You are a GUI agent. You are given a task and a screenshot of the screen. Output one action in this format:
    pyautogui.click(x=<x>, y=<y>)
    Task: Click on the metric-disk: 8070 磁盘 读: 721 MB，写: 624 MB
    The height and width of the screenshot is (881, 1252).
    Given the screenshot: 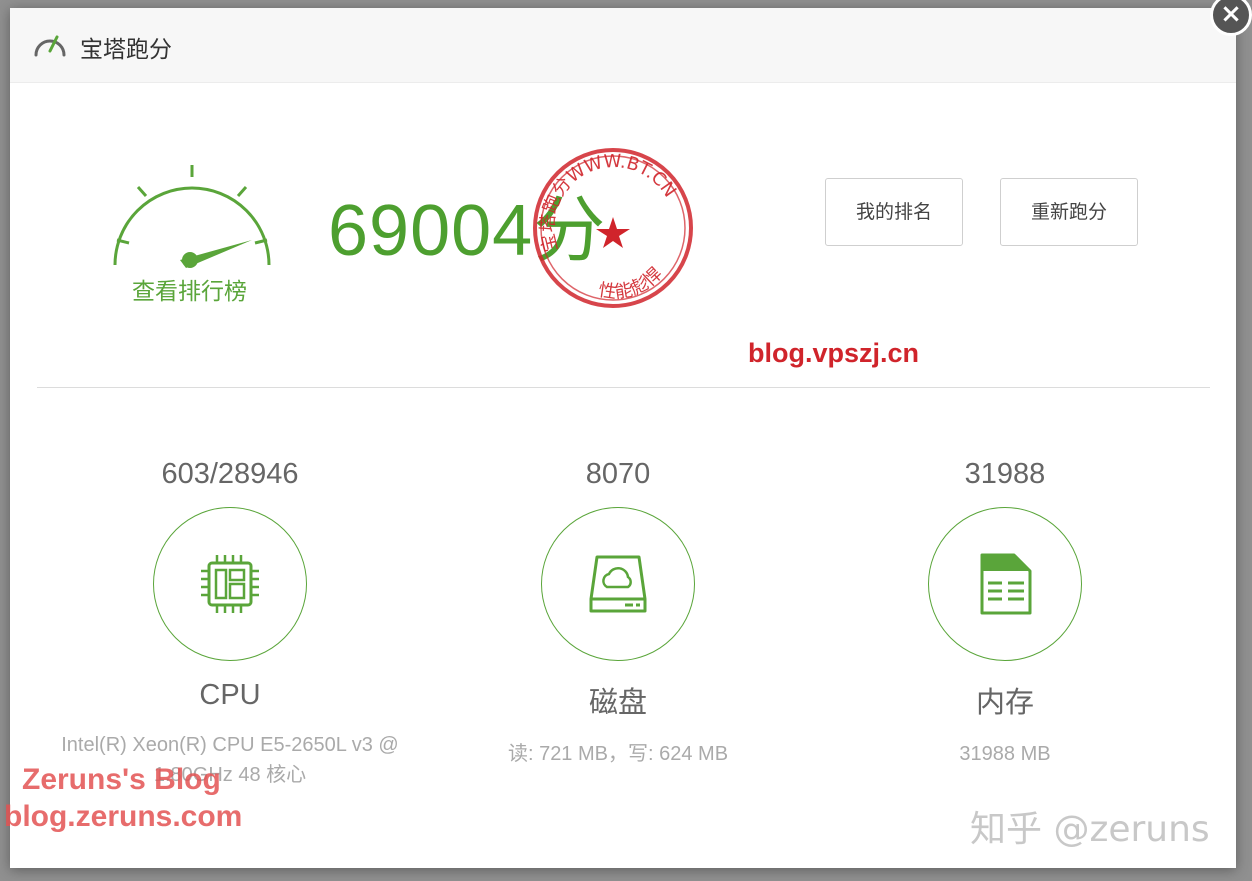 What is the action you would take?
    pyautogui.click(x=618, y=613)
    